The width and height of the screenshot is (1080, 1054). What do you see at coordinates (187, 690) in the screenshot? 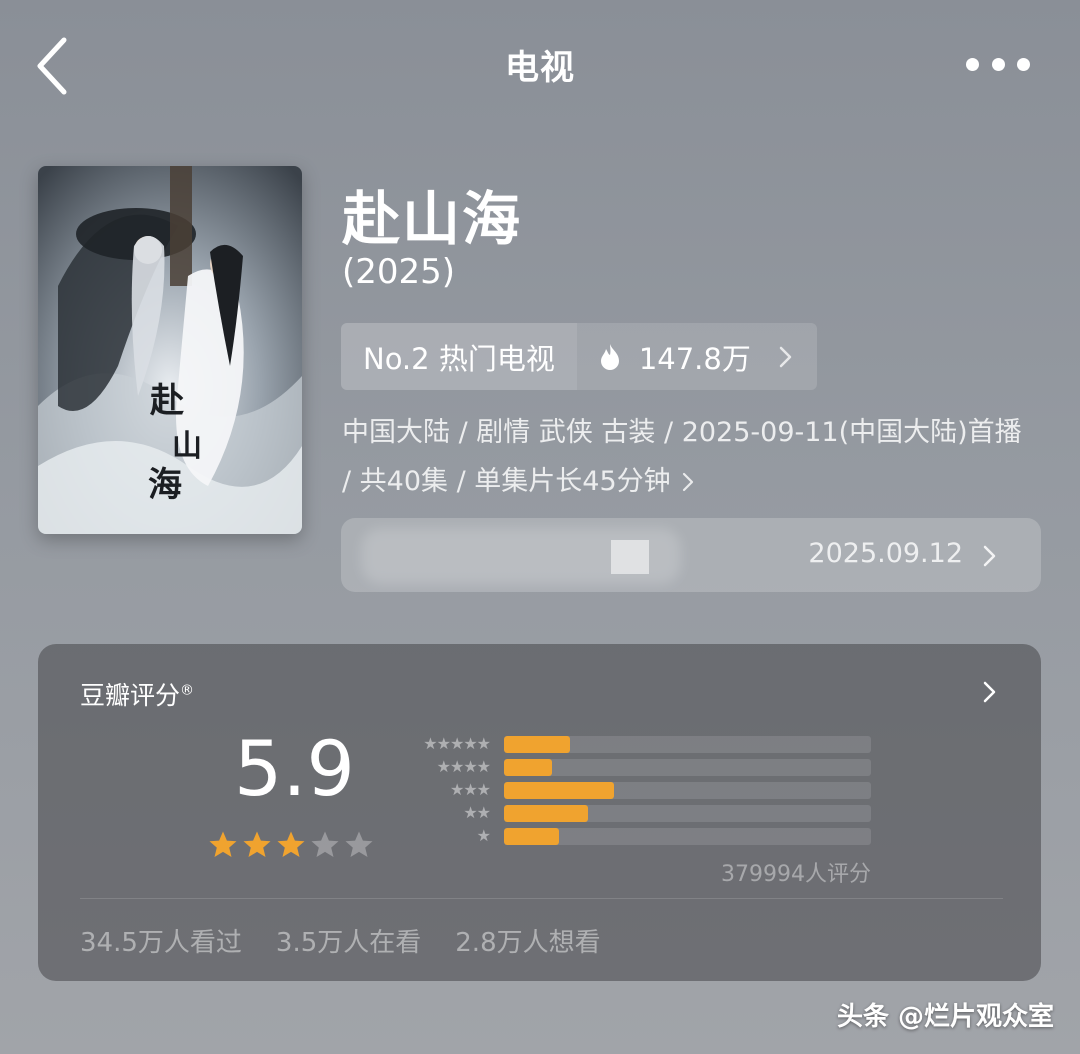
I see `registered-mark: ®` at bounding box center [187, 690].